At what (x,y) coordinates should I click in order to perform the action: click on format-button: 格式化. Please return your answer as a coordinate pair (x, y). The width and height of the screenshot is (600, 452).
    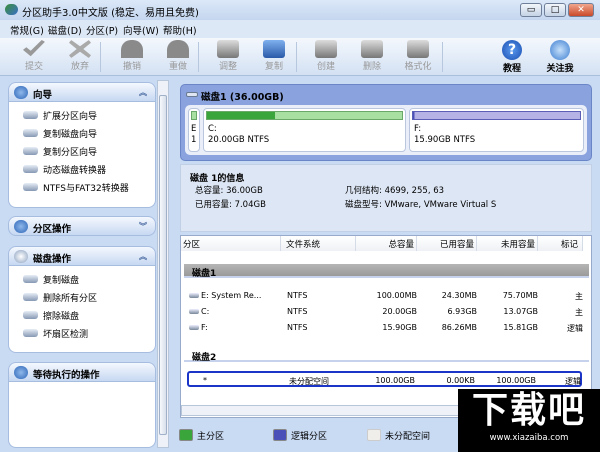
    Looking at the image, I should click on (418, 56).